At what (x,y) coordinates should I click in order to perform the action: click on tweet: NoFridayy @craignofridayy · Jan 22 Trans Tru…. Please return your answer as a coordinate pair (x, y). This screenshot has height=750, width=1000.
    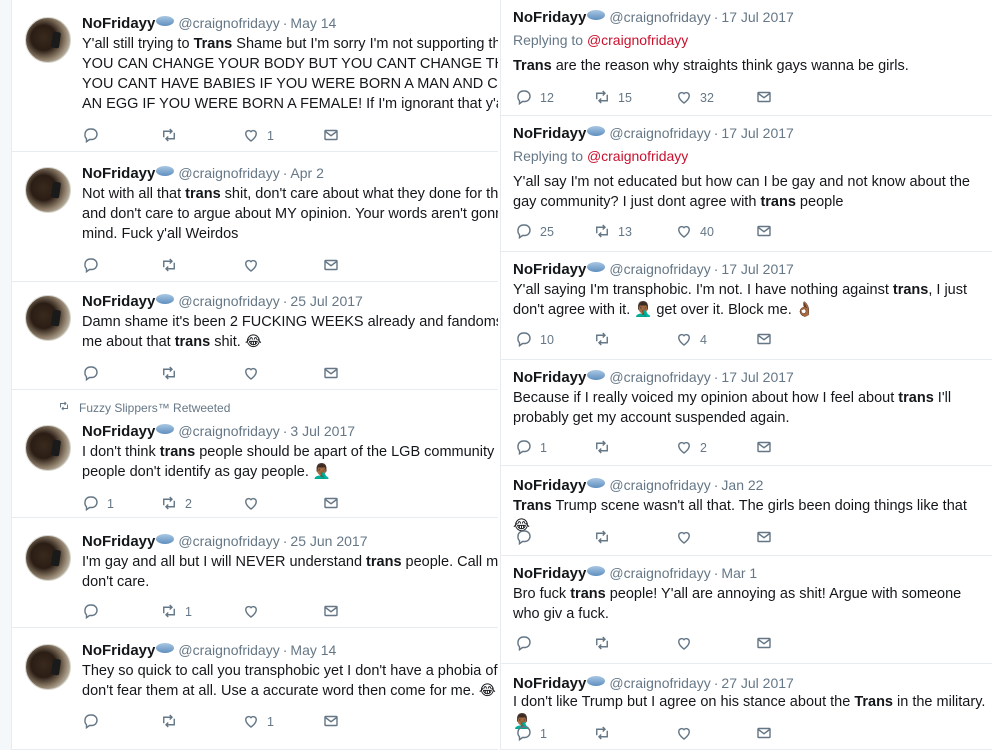
    Looking at the image, I should click on (746, 511).